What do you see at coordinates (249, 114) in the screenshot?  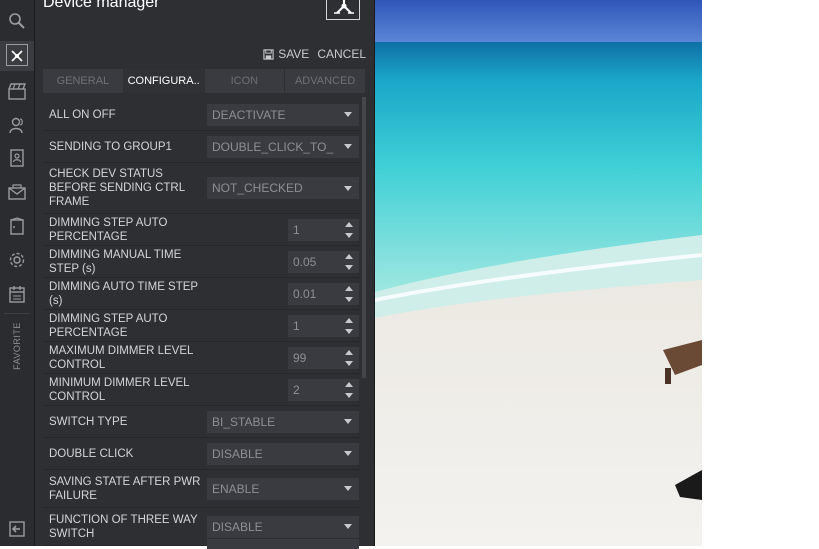 I see `field-value: DEACTIVATE` at bounding box center [249, 114].